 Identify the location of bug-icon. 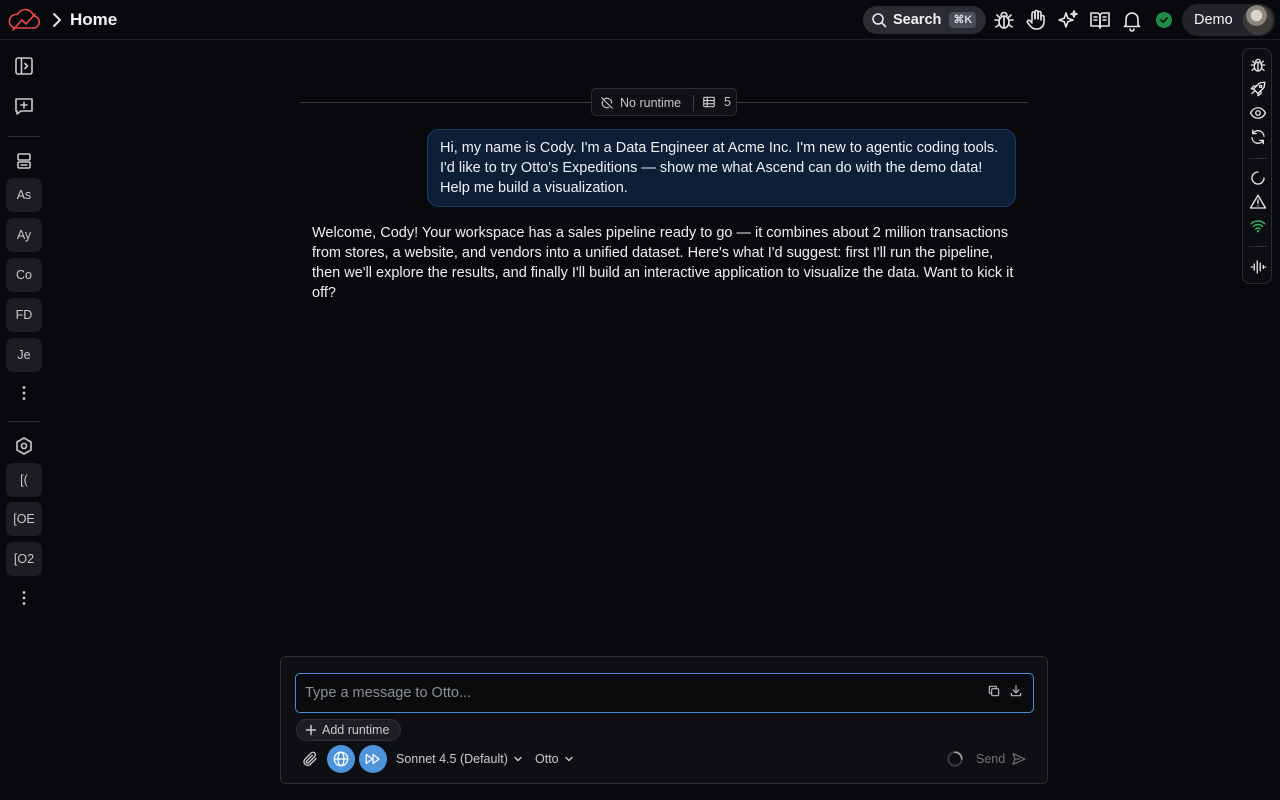
(1004, 20).